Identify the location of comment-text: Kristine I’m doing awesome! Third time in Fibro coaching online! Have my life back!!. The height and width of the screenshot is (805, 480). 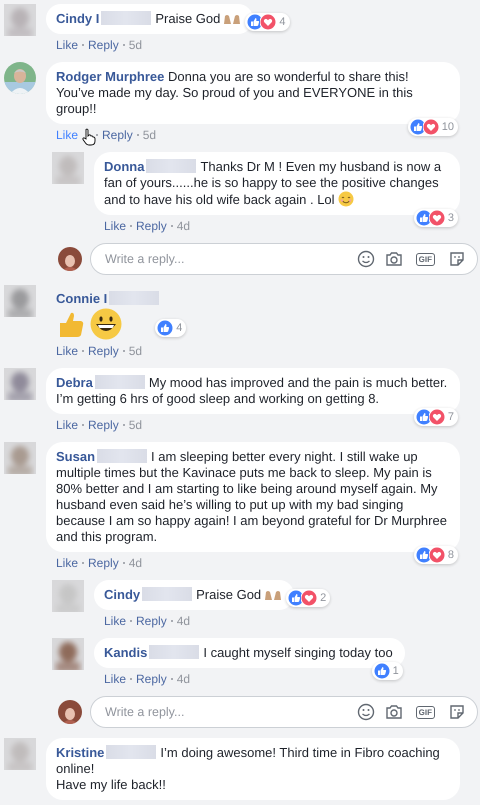
(248, 768).